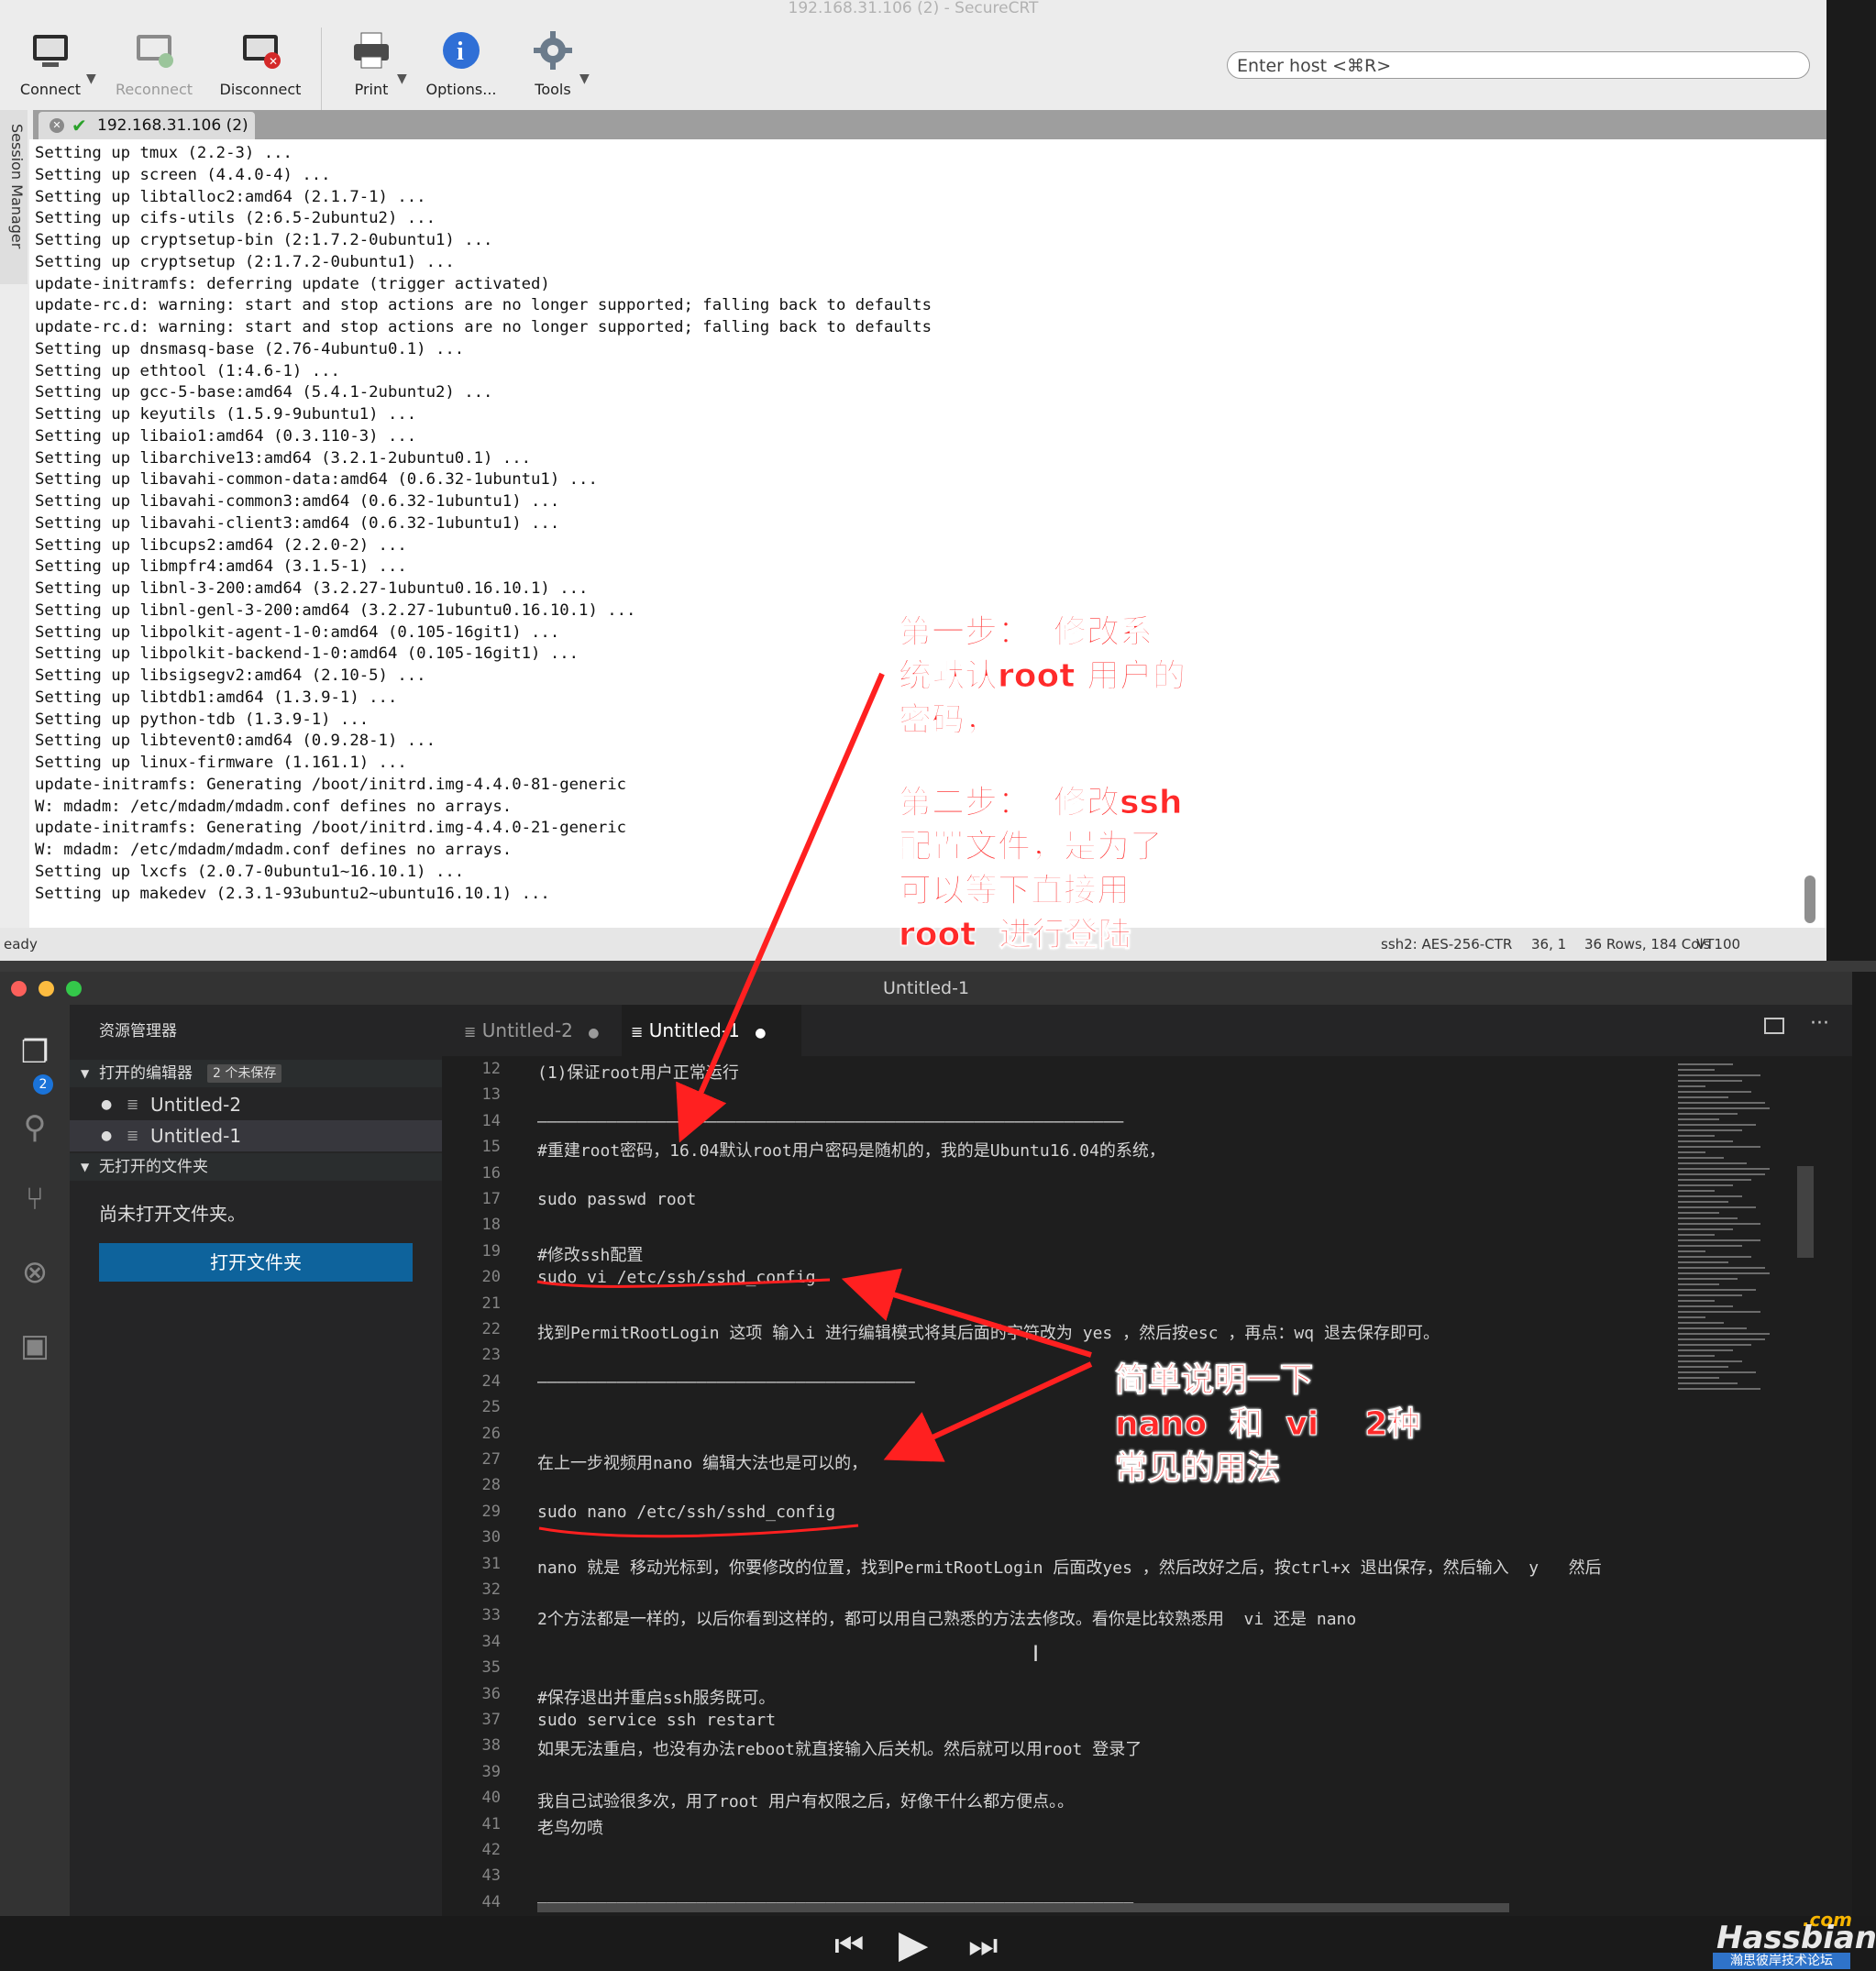  I want to click on arrow-to-passwd, so click(780, 908).